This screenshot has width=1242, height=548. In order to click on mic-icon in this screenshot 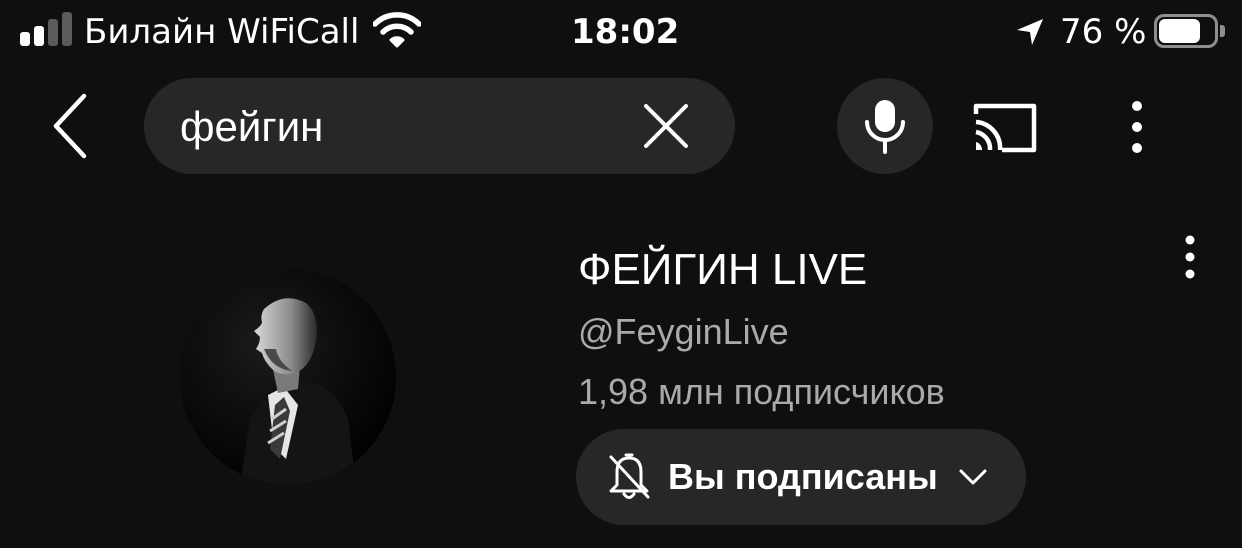, I will do `click(885, 127)`.